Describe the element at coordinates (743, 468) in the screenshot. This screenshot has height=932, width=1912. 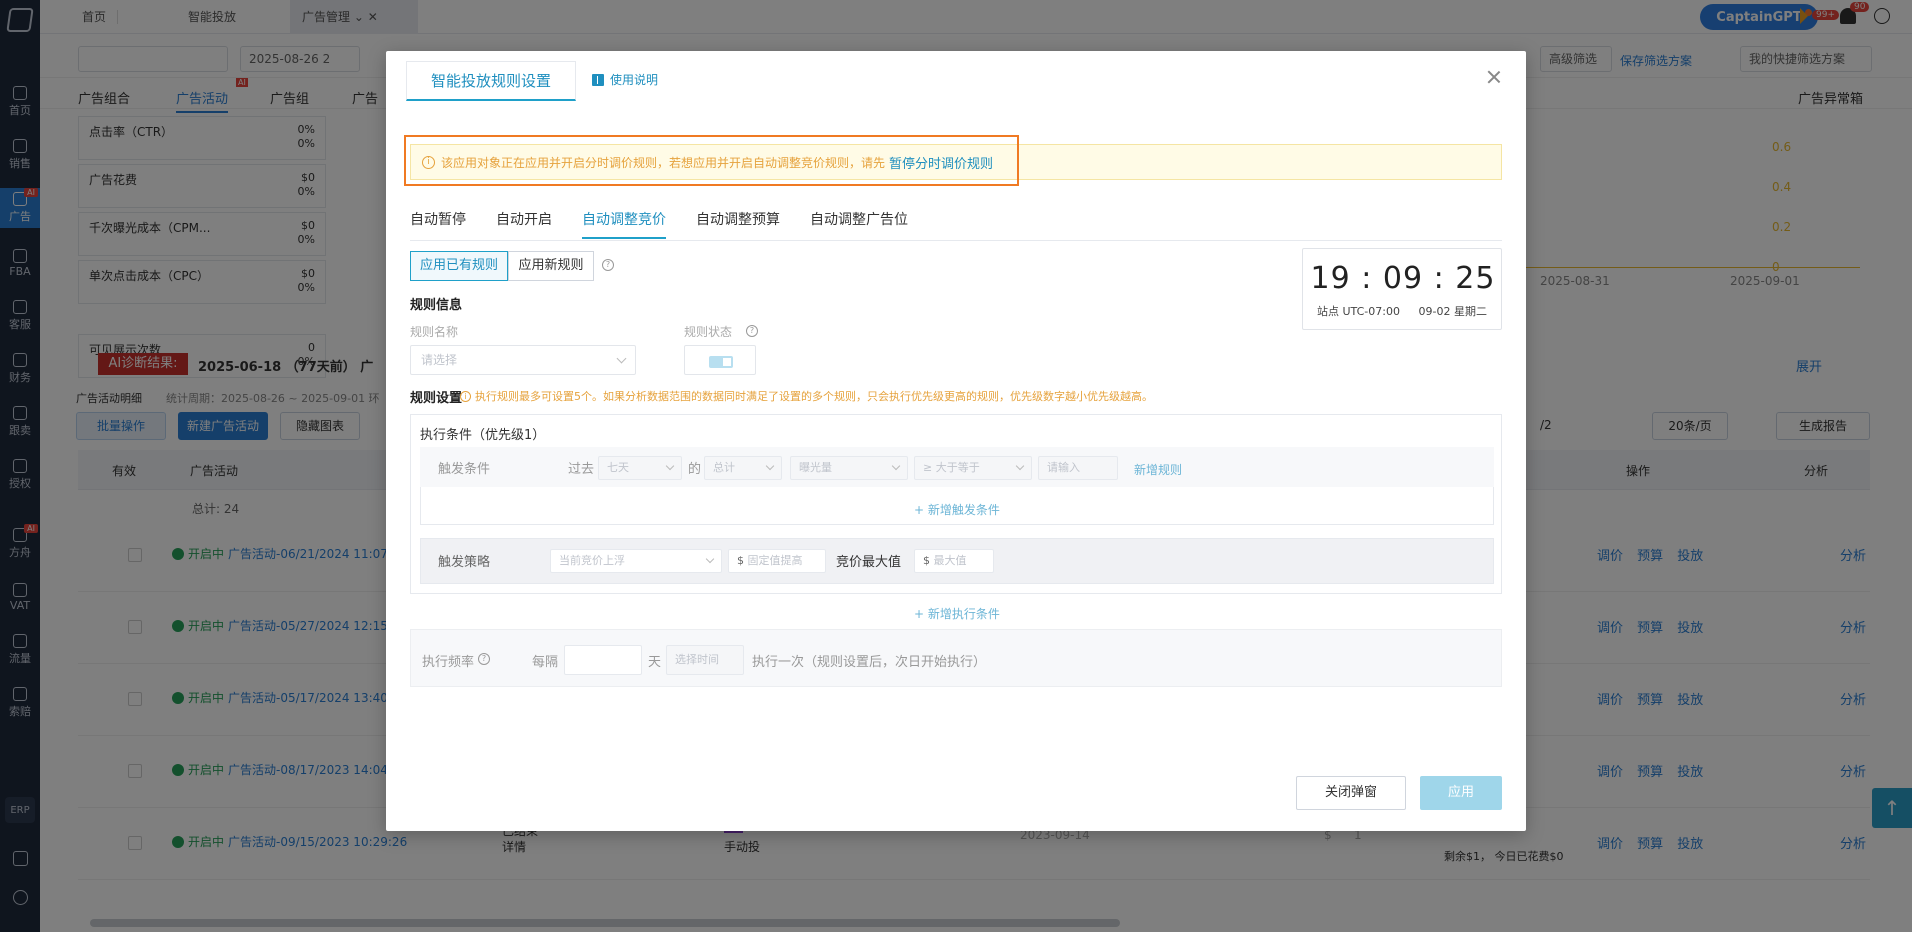
I see `aggregation-select: 总计` at that location.